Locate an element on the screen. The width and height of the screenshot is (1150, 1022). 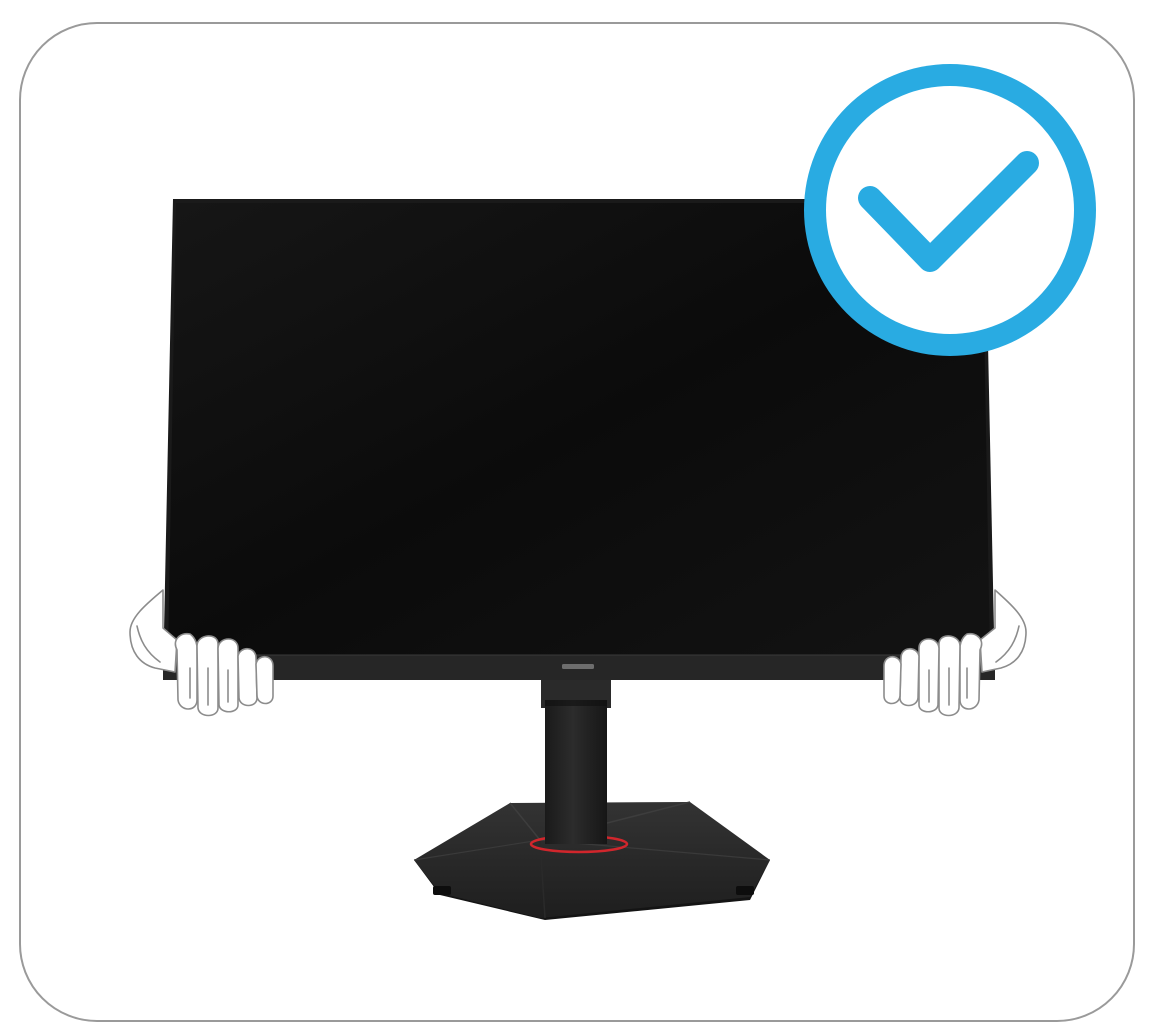
brand-logo is located at coordinates (578, 666).